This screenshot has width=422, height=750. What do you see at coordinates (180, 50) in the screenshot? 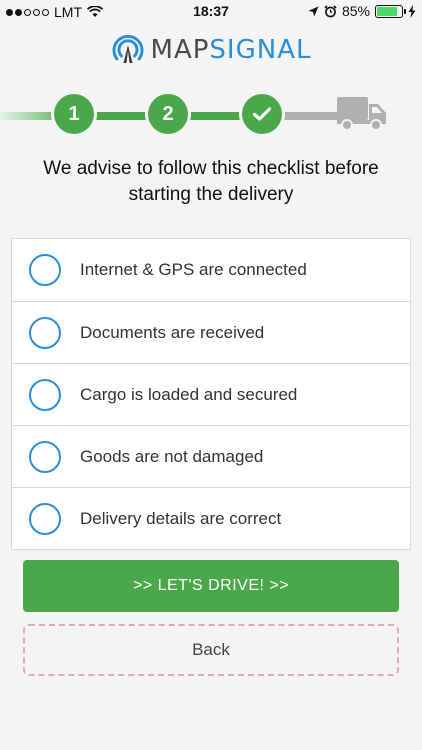
I see `logo-text-map: MAP` at bounding box center [180, 50].